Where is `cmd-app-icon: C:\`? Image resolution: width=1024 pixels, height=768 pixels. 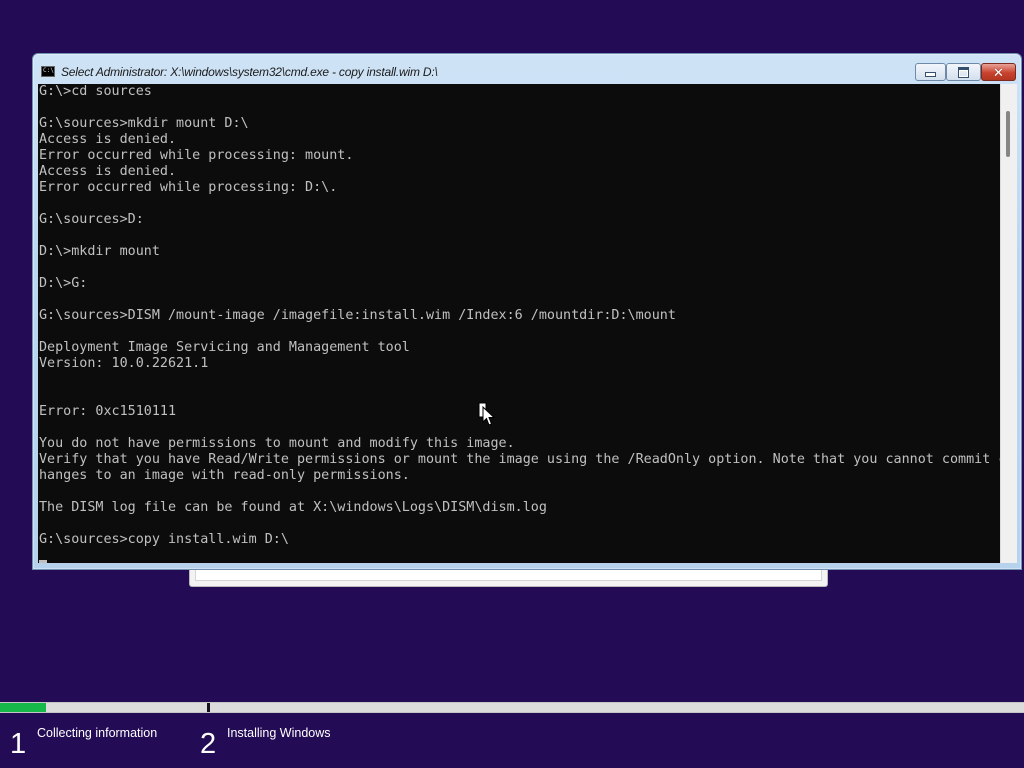 cmd-app-icon: C:\ is located at coordinates (48, 71).